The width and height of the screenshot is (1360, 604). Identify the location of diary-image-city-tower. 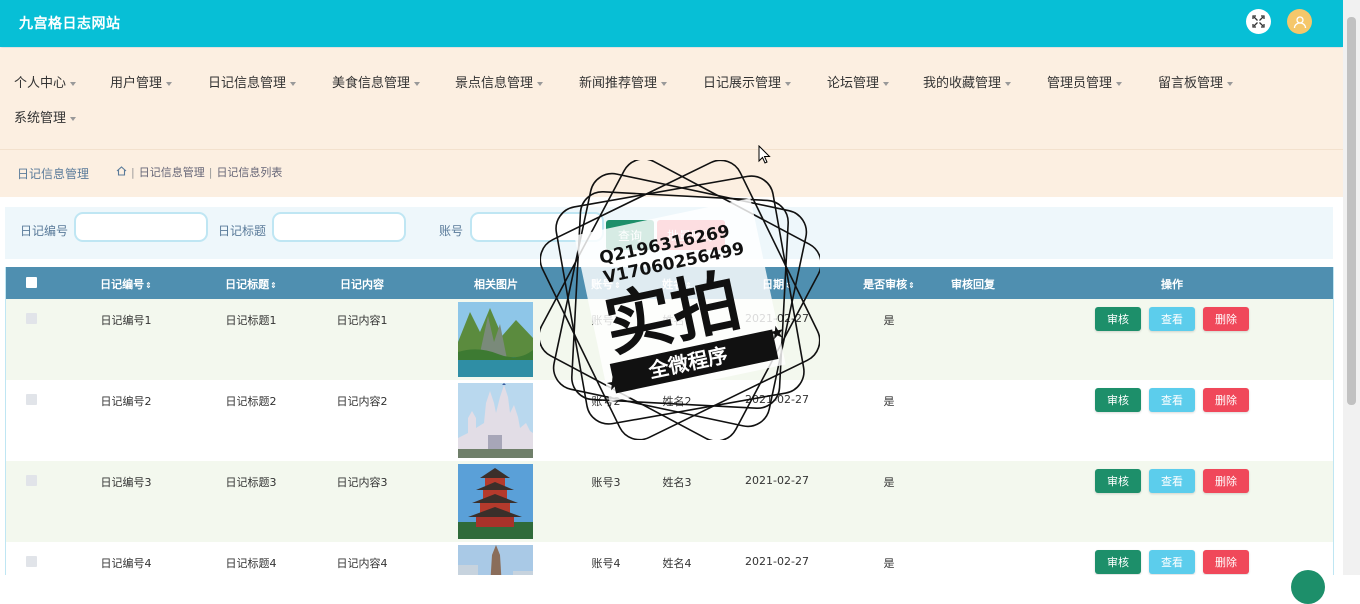
(495, 560).